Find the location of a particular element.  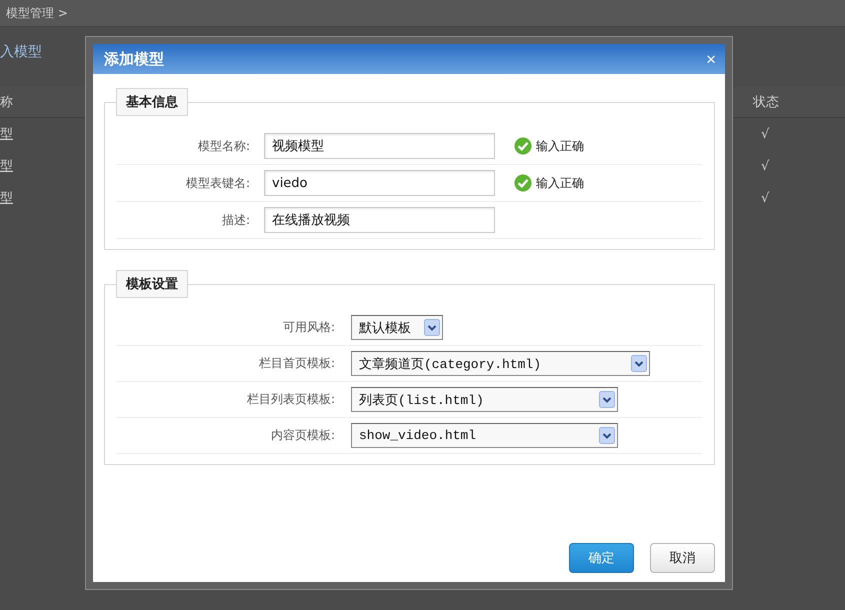

select-field: 列表页(list.html) is located at coordinates (484, 399).